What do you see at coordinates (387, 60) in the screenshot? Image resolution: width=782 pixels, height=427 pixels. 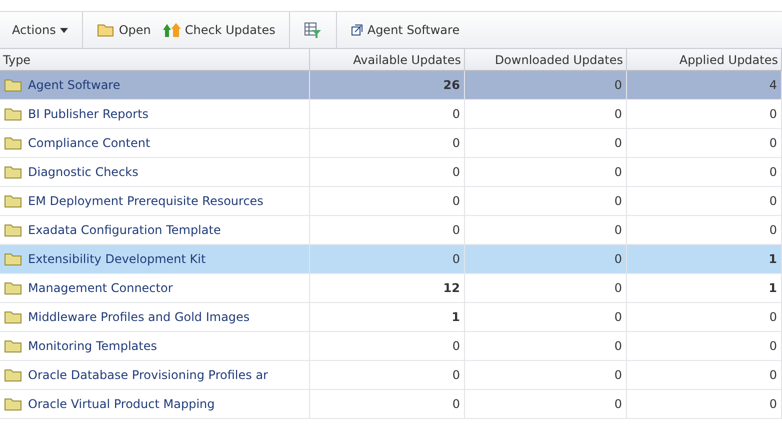 I see `column-header: Available Updates` at bounding box center [387, 60].